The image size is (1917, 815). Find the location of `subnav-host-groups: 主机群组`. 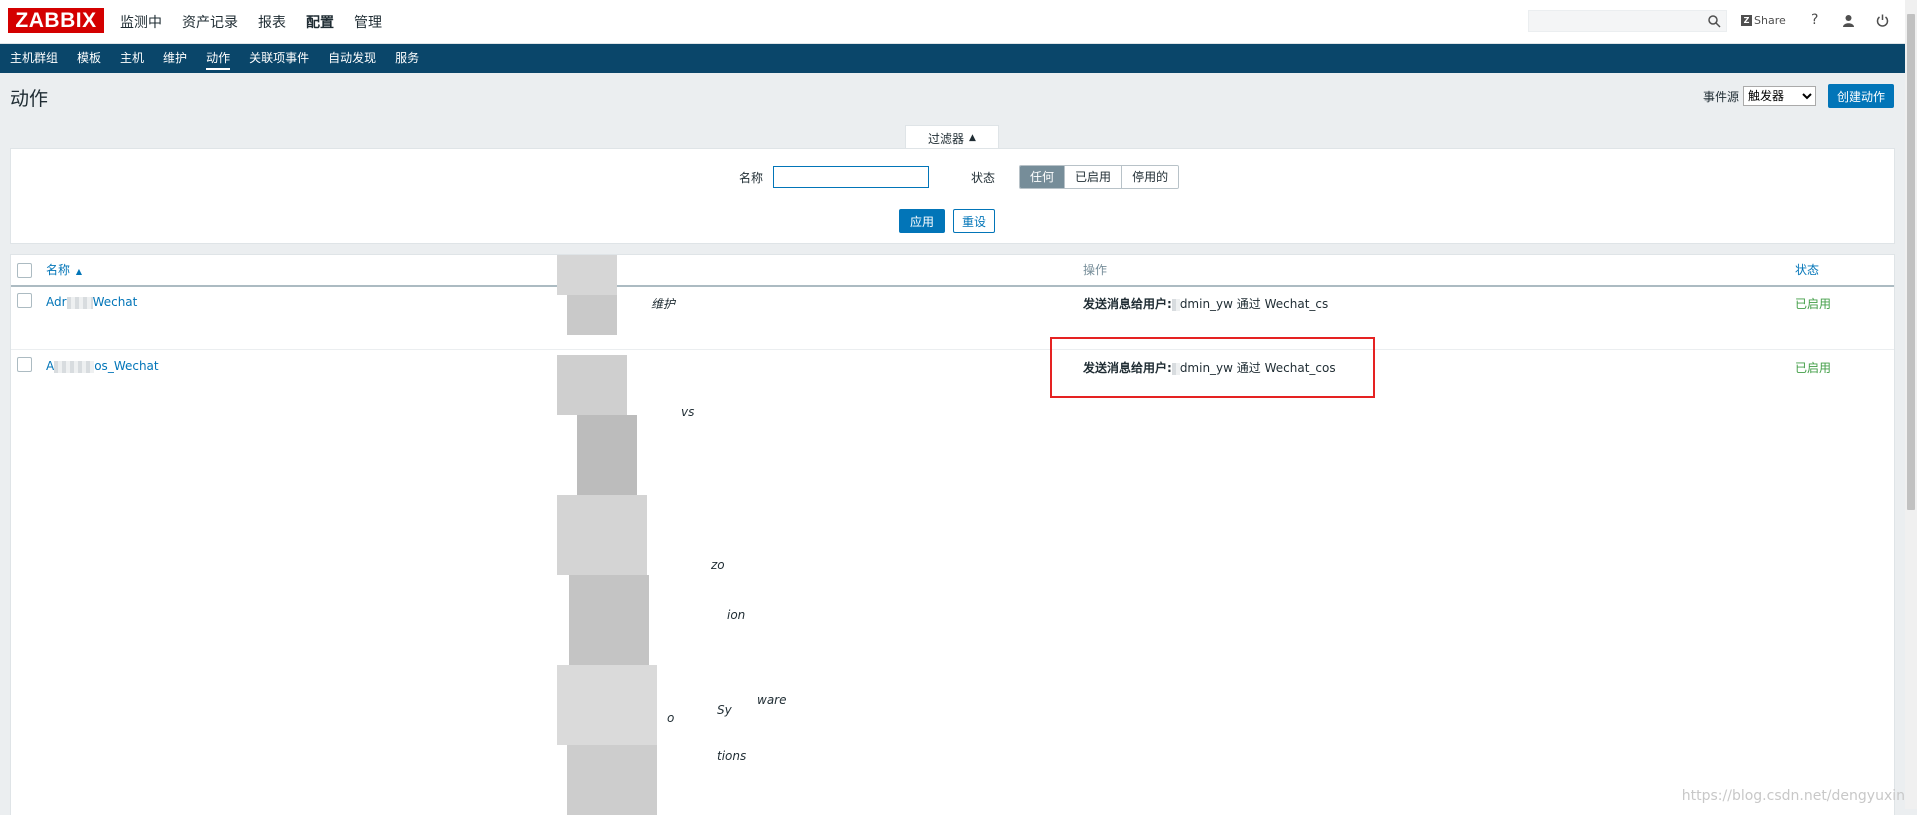

subnav-host-groups: 主机群组 is located at coordinates (34, 58).